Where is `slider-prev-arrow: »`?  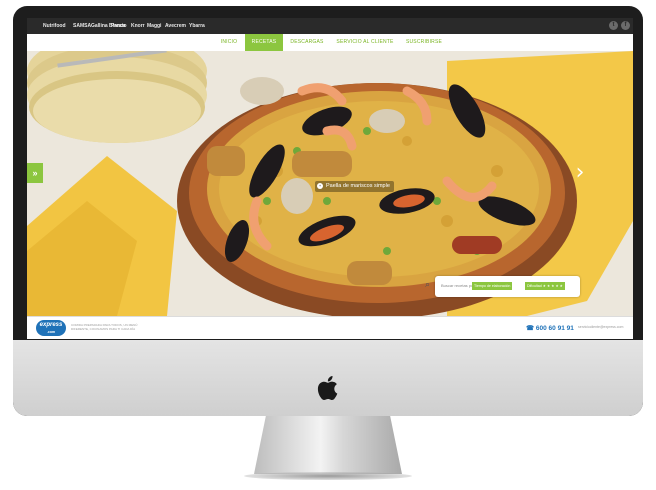
slider-prev-arrow: » is located at coordinates (35, 173).